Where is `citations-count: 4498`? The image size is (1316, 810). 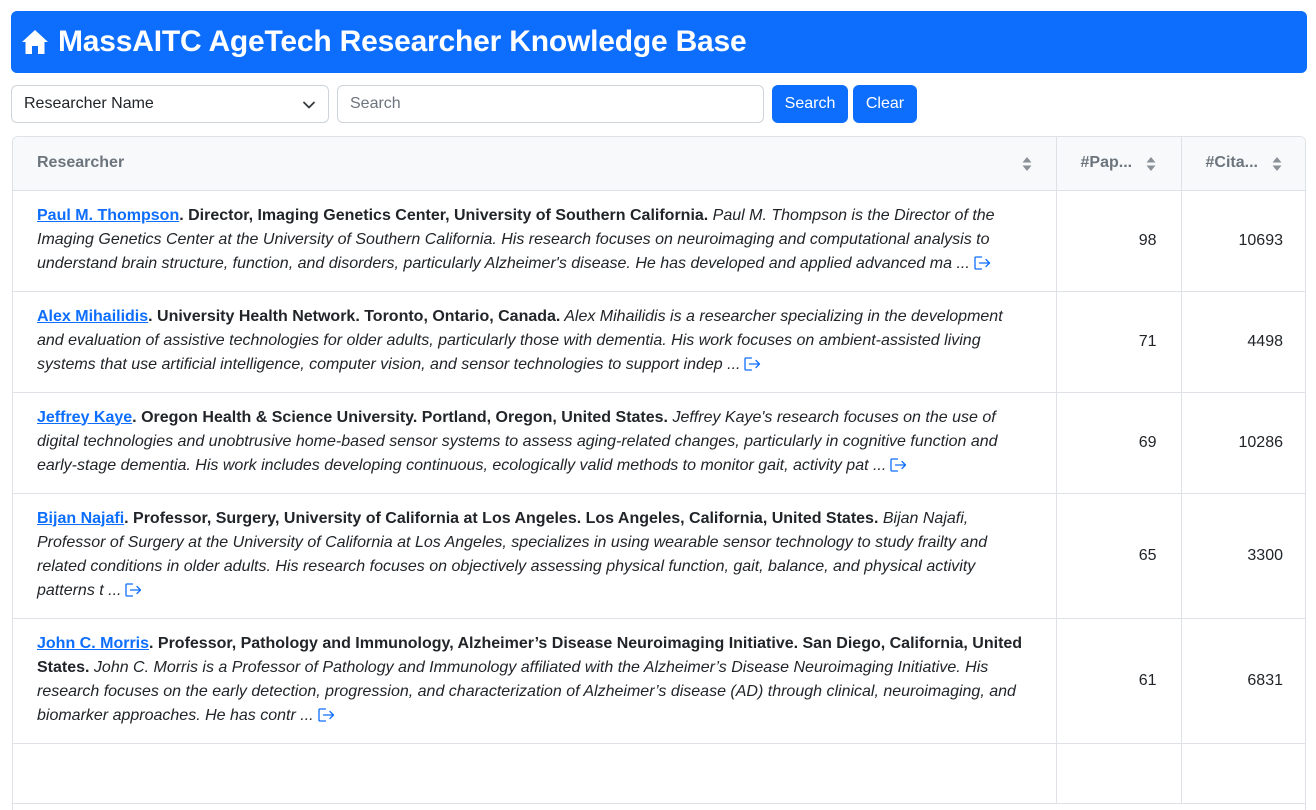 citations-count: 4498 is located at coordinates (1242, 342).